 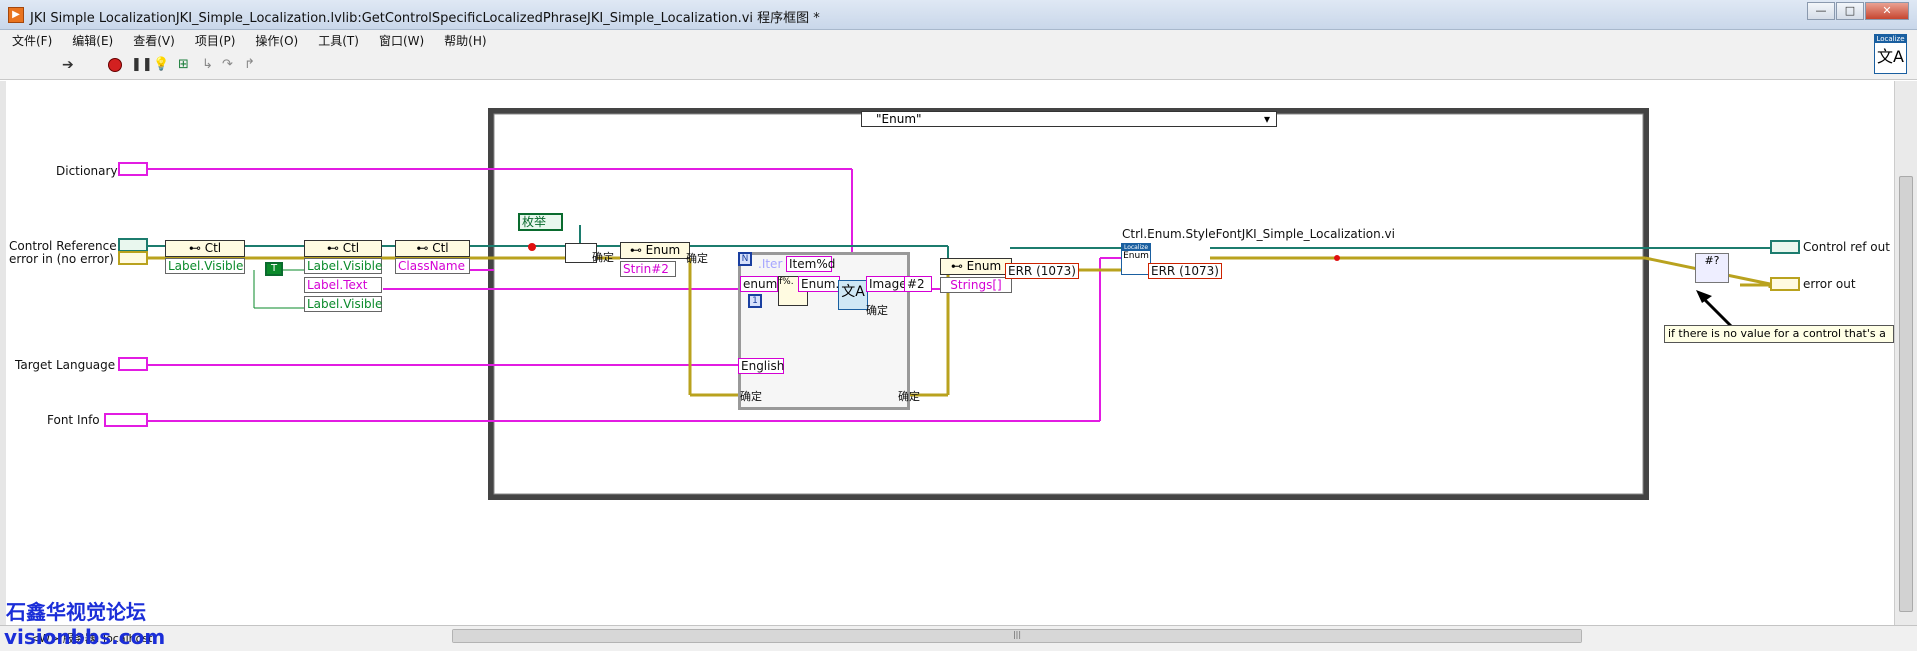 I want to click on enum-constant: 枚举, so click(x=540, y=222).